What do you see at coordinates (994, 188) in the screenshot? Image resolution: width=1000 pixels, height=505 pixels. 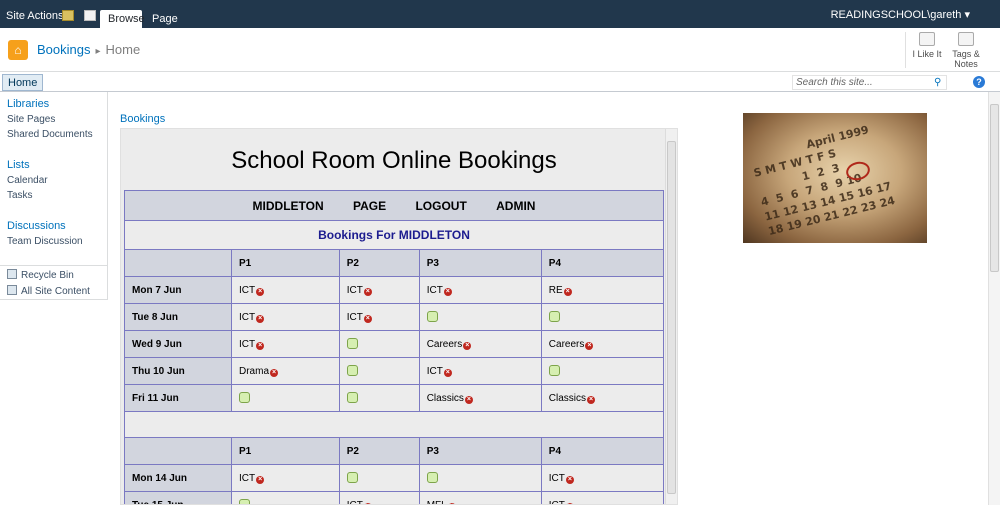 I see `page-scrollbar-thumb` at bounding box center [994, 188].